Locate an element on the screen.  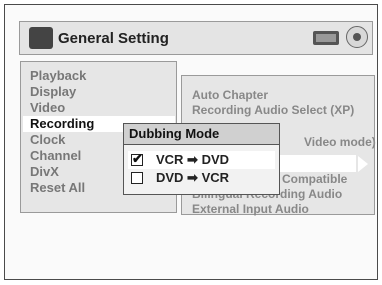
submenu-item-compatible: Compatible is located at coordinates (314, 179).